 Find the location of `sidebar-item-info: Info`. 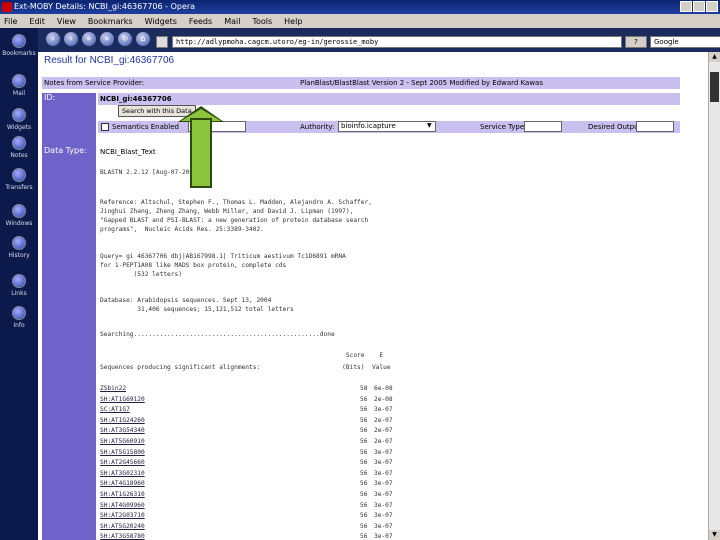

sidebar-item-info: Info is located at coordinates (19, 317).